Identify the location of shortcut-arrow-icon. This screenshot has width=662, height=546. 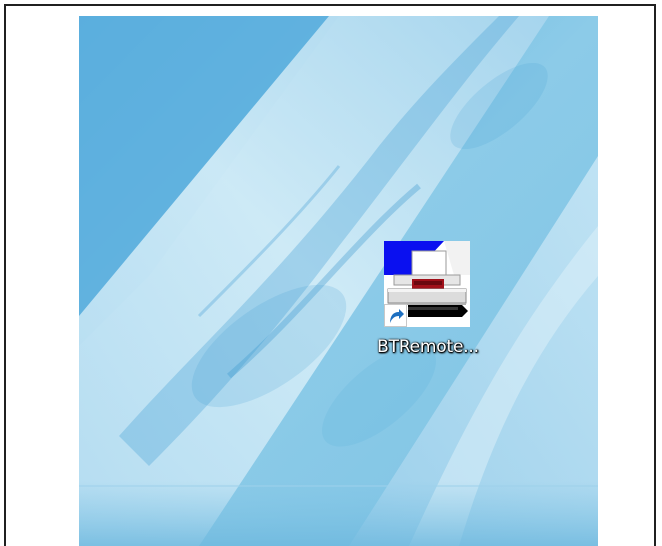
(395, 315).